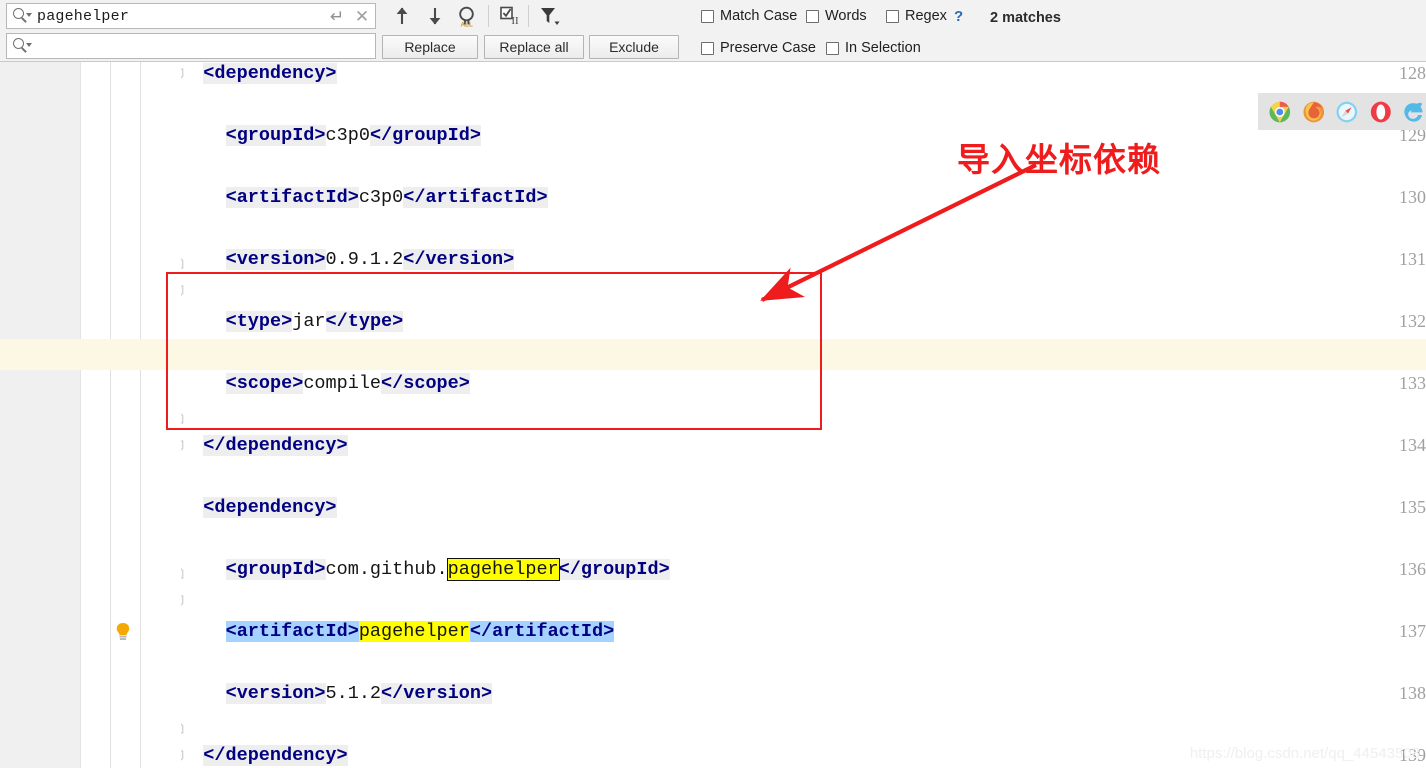  I want to click on arrow-down-icon, so click(435, 16).